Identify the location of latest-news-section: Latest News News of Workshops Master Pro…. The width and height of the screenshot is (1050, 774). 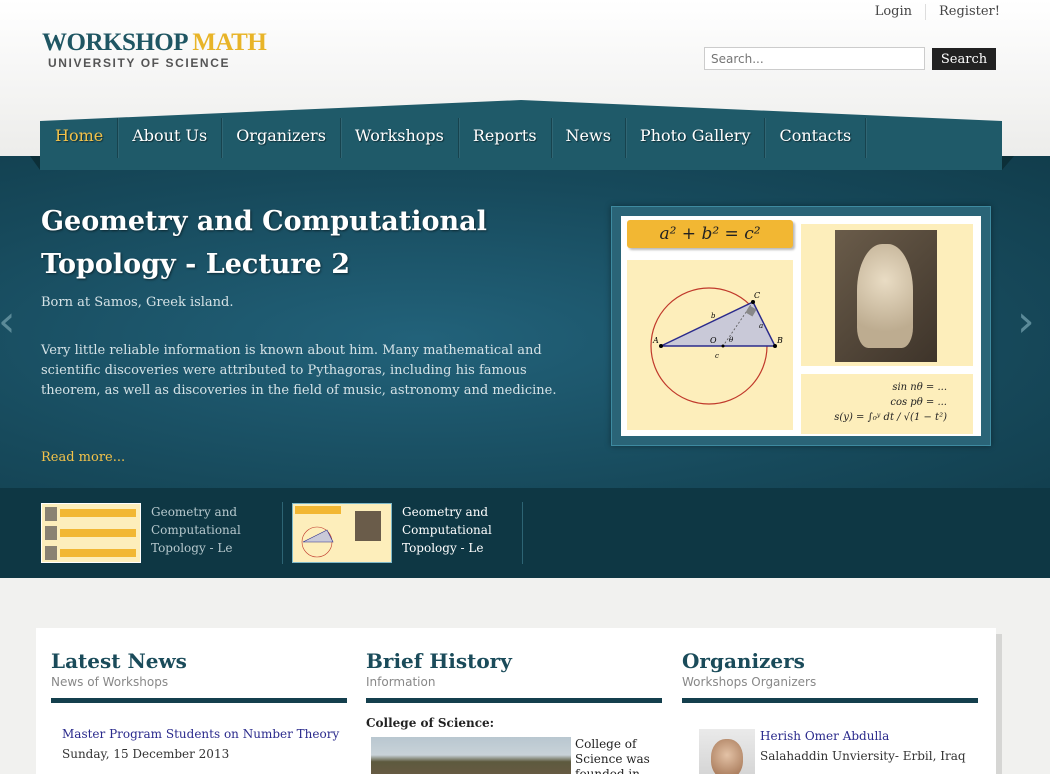
(199, 704).